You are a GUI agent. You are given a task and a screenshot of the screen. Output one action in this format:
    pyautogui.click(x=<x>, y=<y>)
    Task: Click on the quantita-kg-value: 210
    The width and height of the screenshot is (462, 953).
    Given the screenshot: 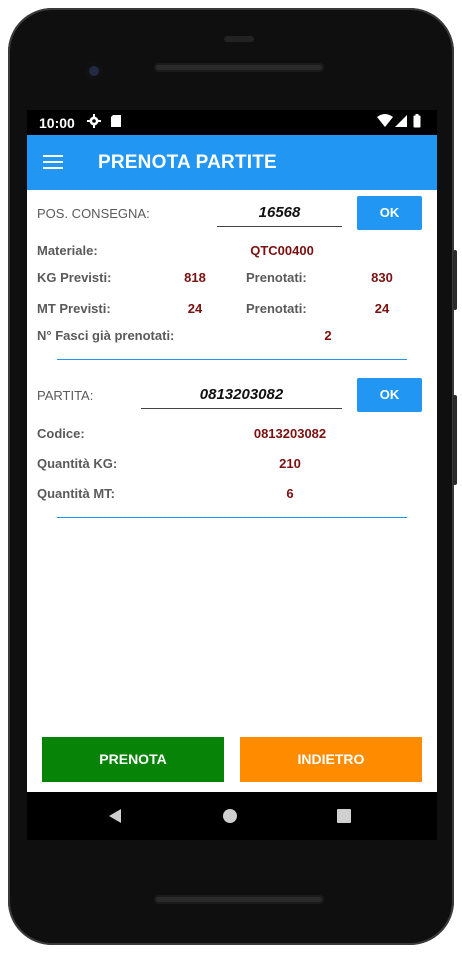 What is the action you would take?
    pyautogui.click(x=290, y=463)
    